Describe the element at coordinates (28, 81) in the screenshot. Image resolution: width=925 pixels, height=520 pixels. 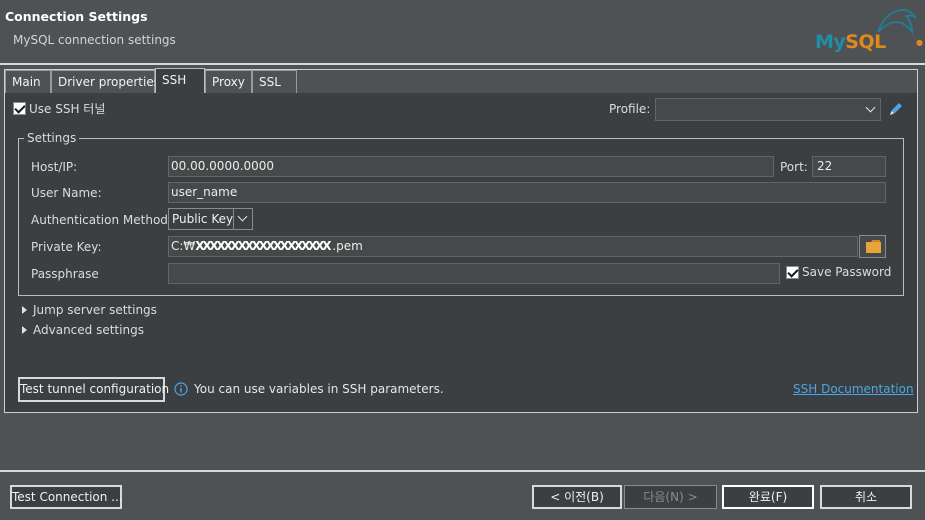
I see `tab-main: Main` at that location.